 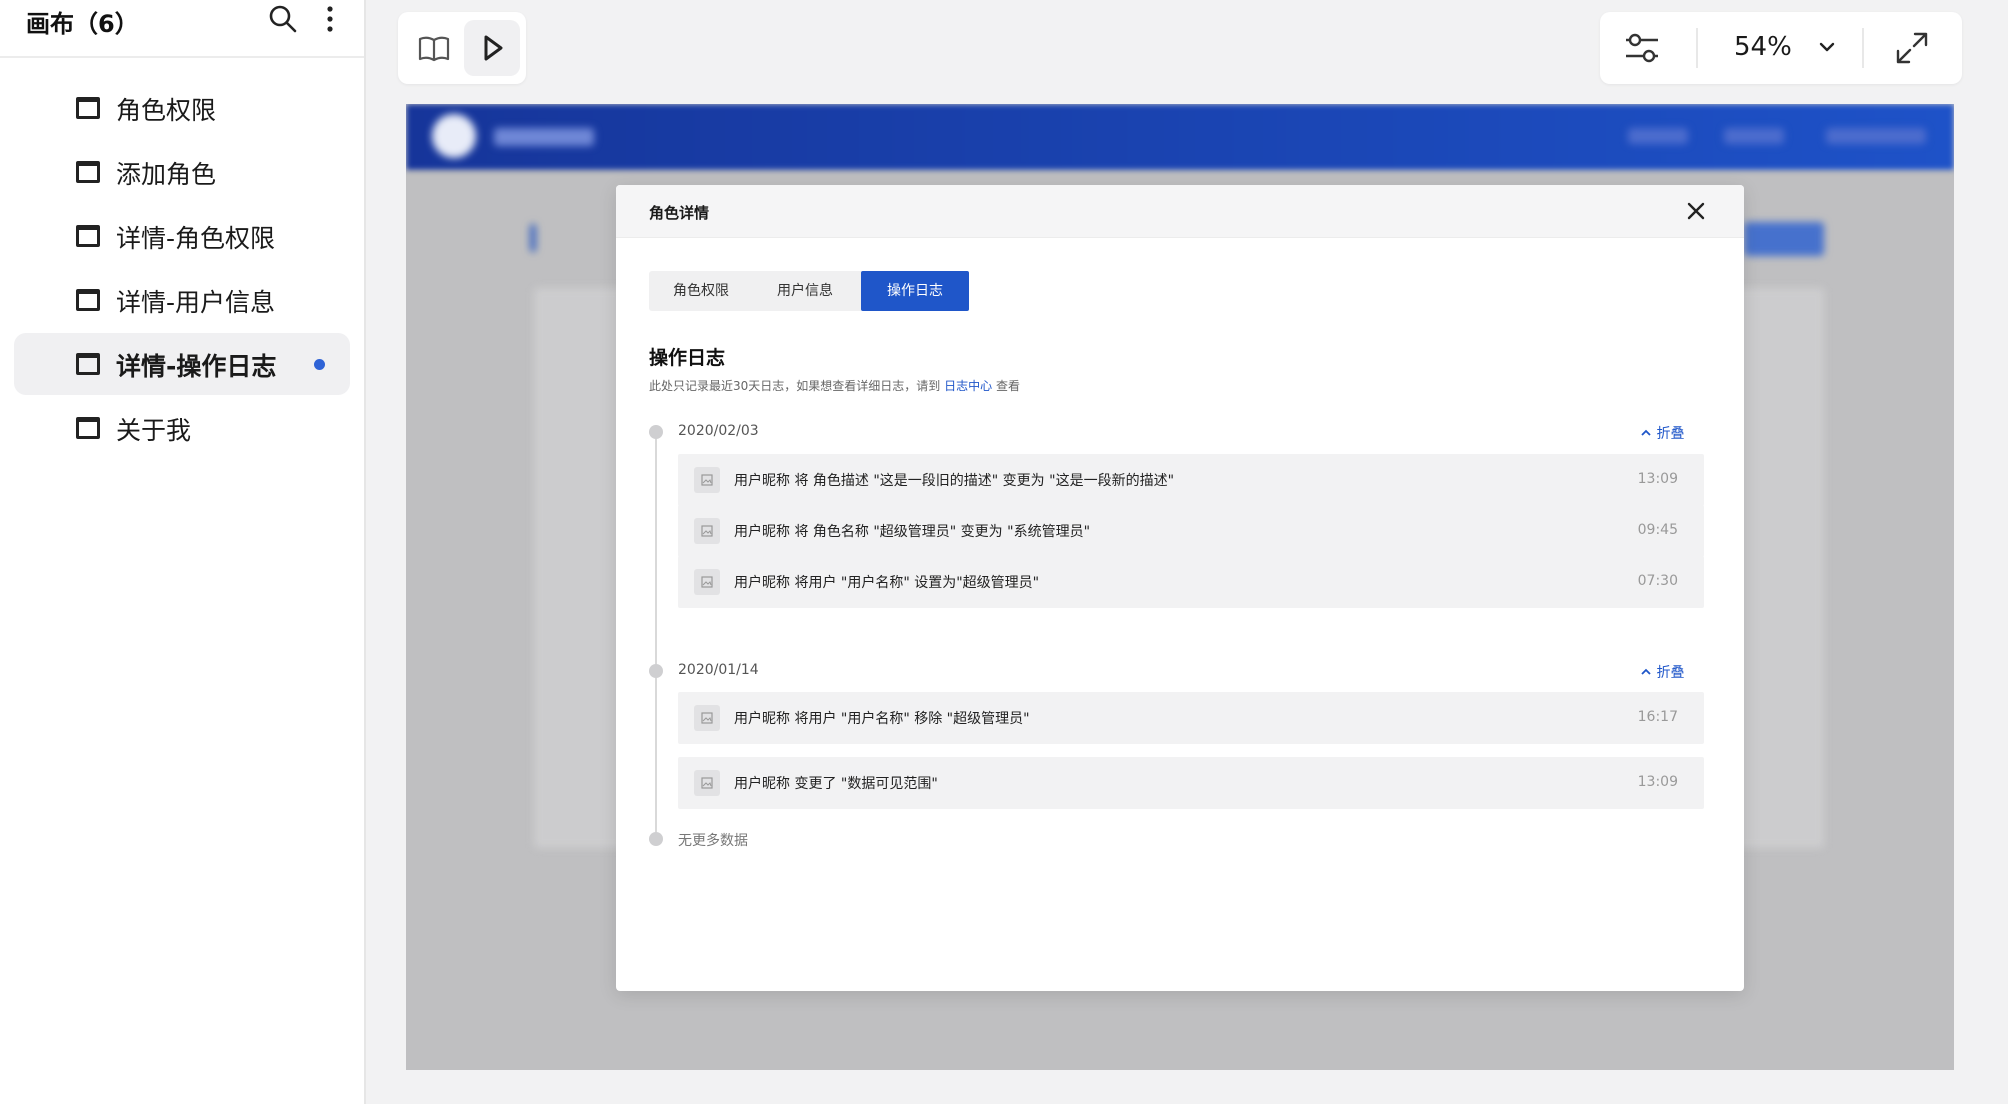 What do you see at coordinates (1191, 718) in the screenshot?
I see `log-entry: 用户昵称 将用户 "用户名称" 移除 "超级管理员" 16:17` at bounding box center [1191, 718].